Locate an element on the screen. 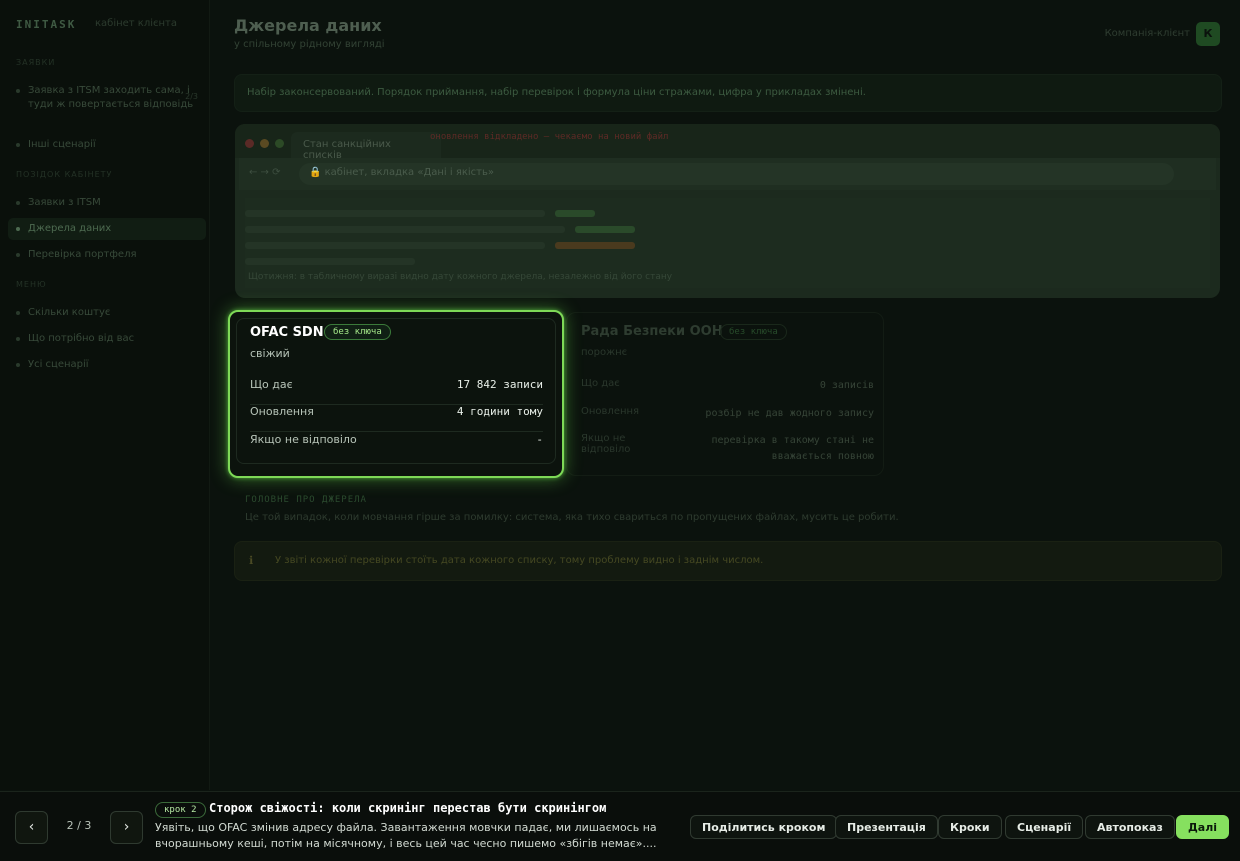 Image resolution: width=1240 pixels, height=861 pixels. source-row: Що дає 17 842 записи is located at coordinates (396, 391).